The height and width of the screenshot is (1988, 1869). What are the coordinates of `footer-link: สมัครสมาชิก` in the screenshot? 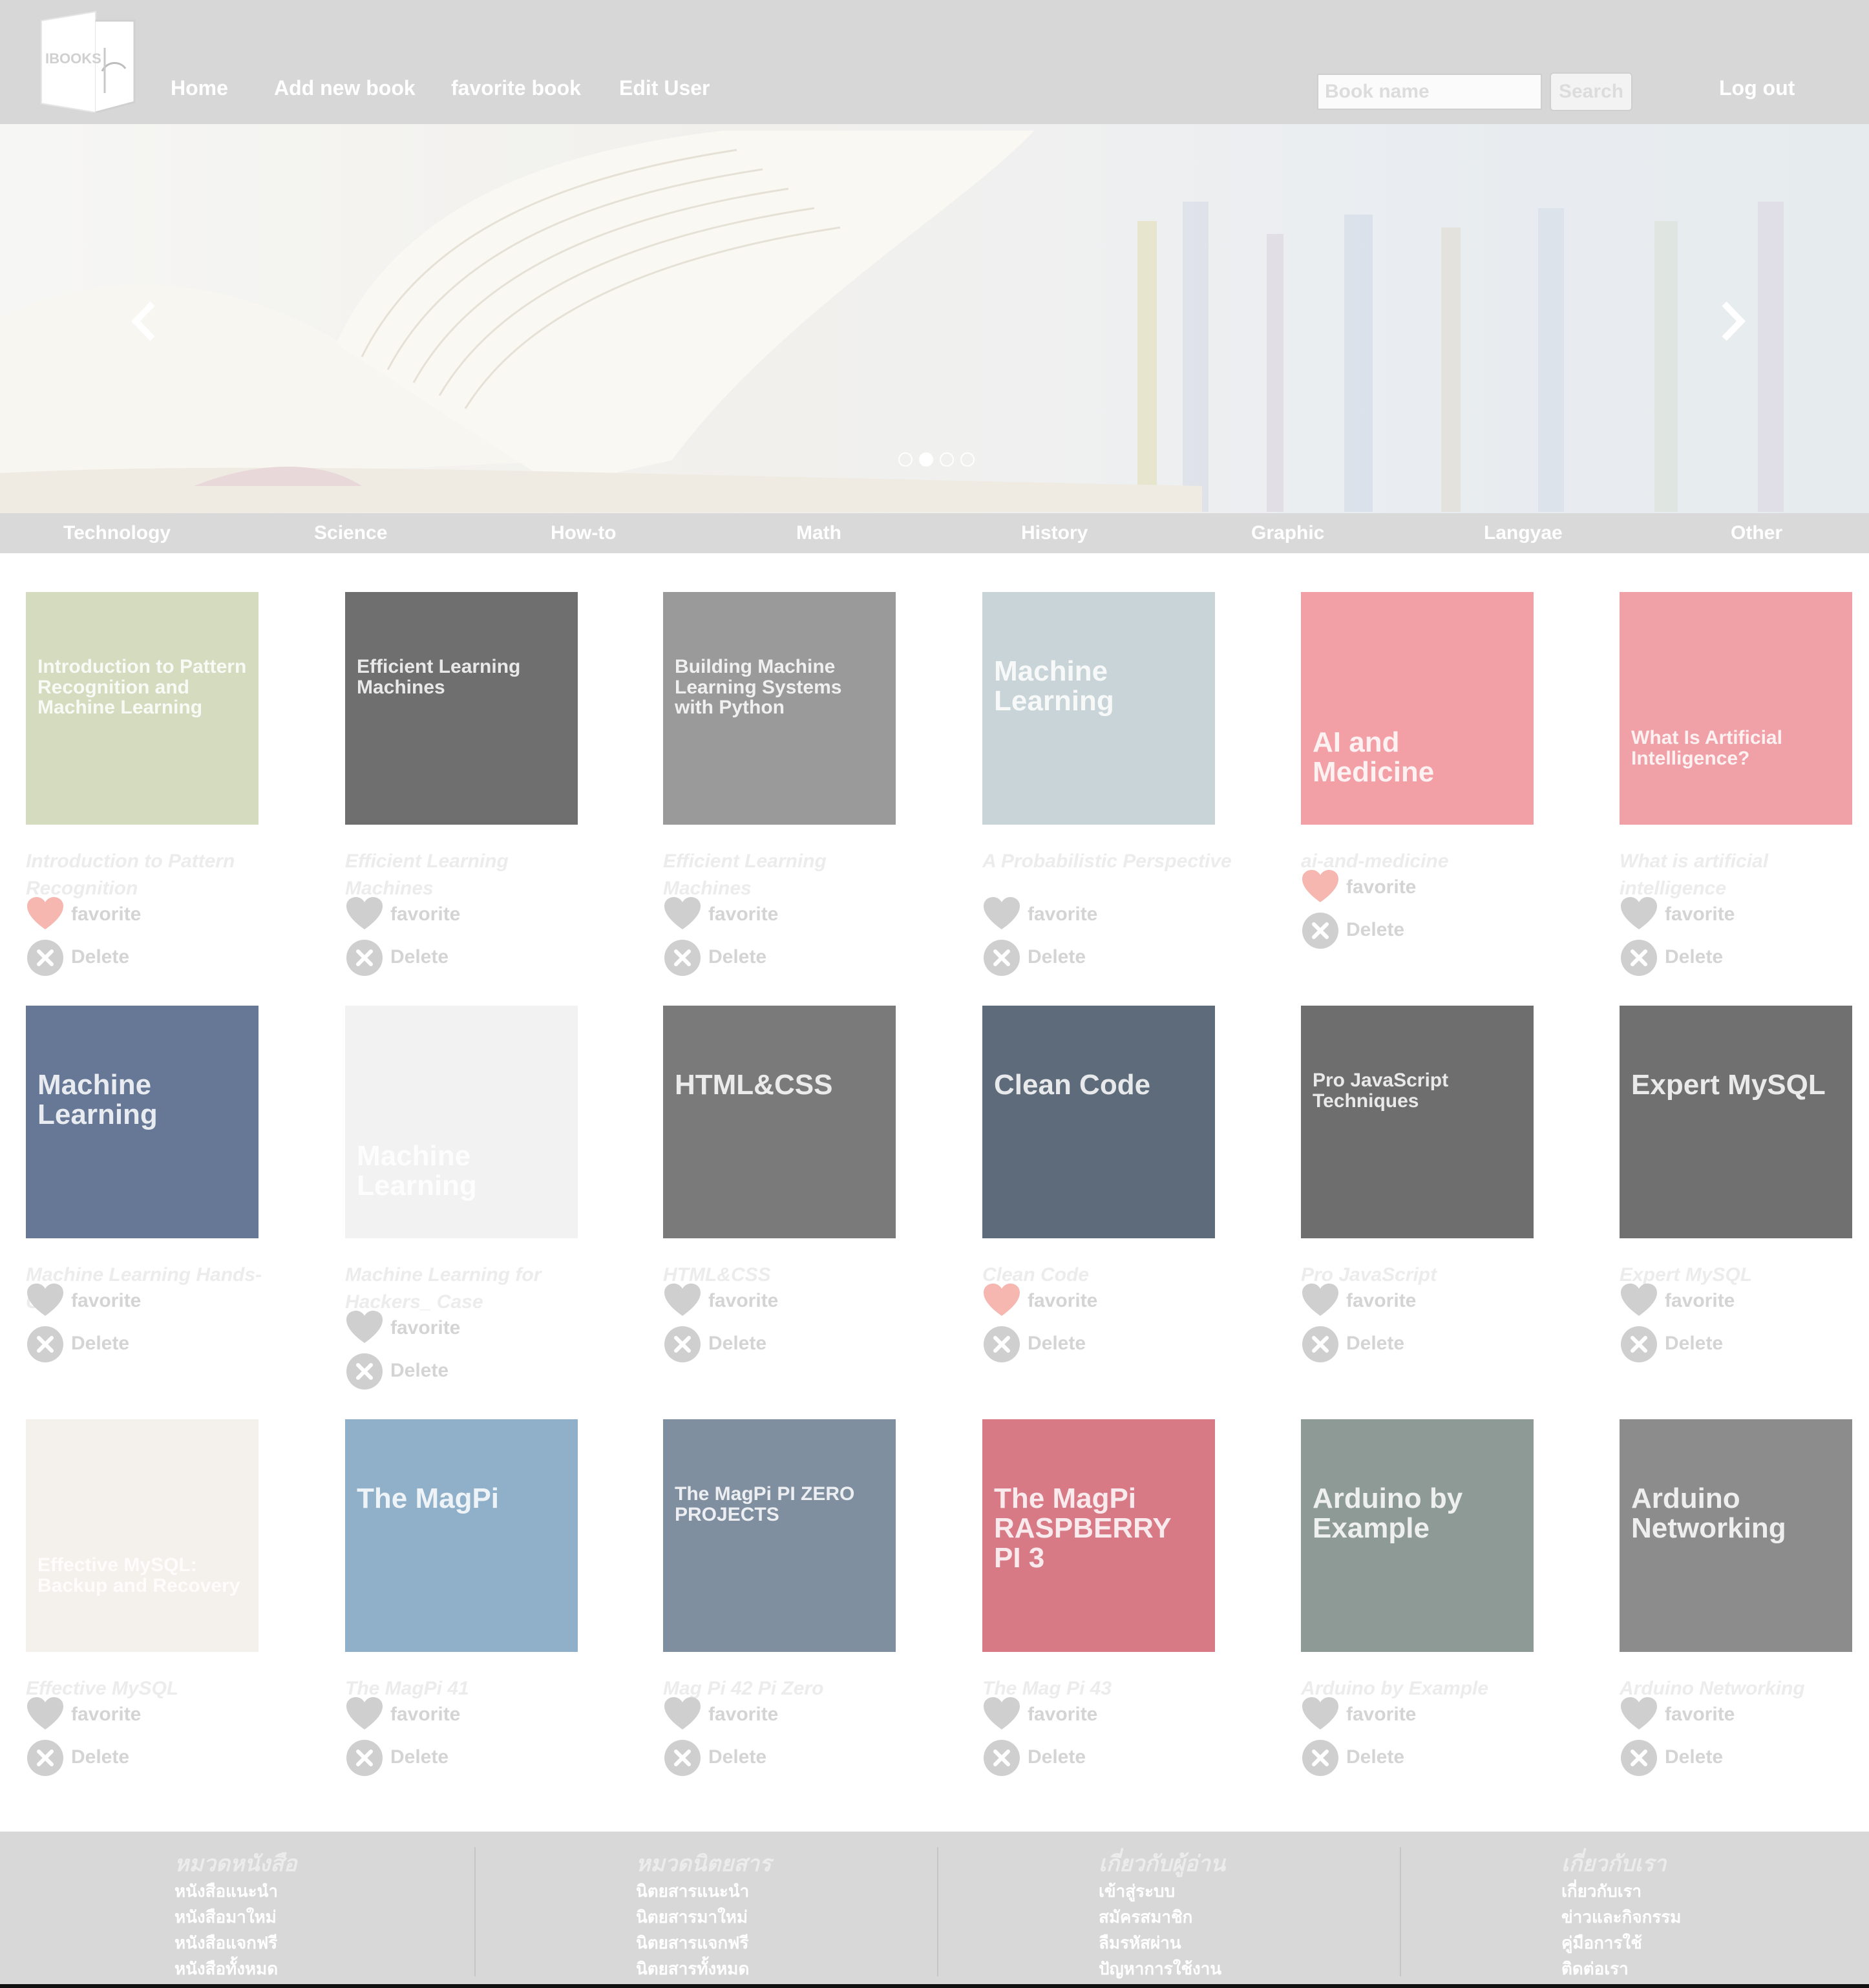 It's located at (1162, 1917).